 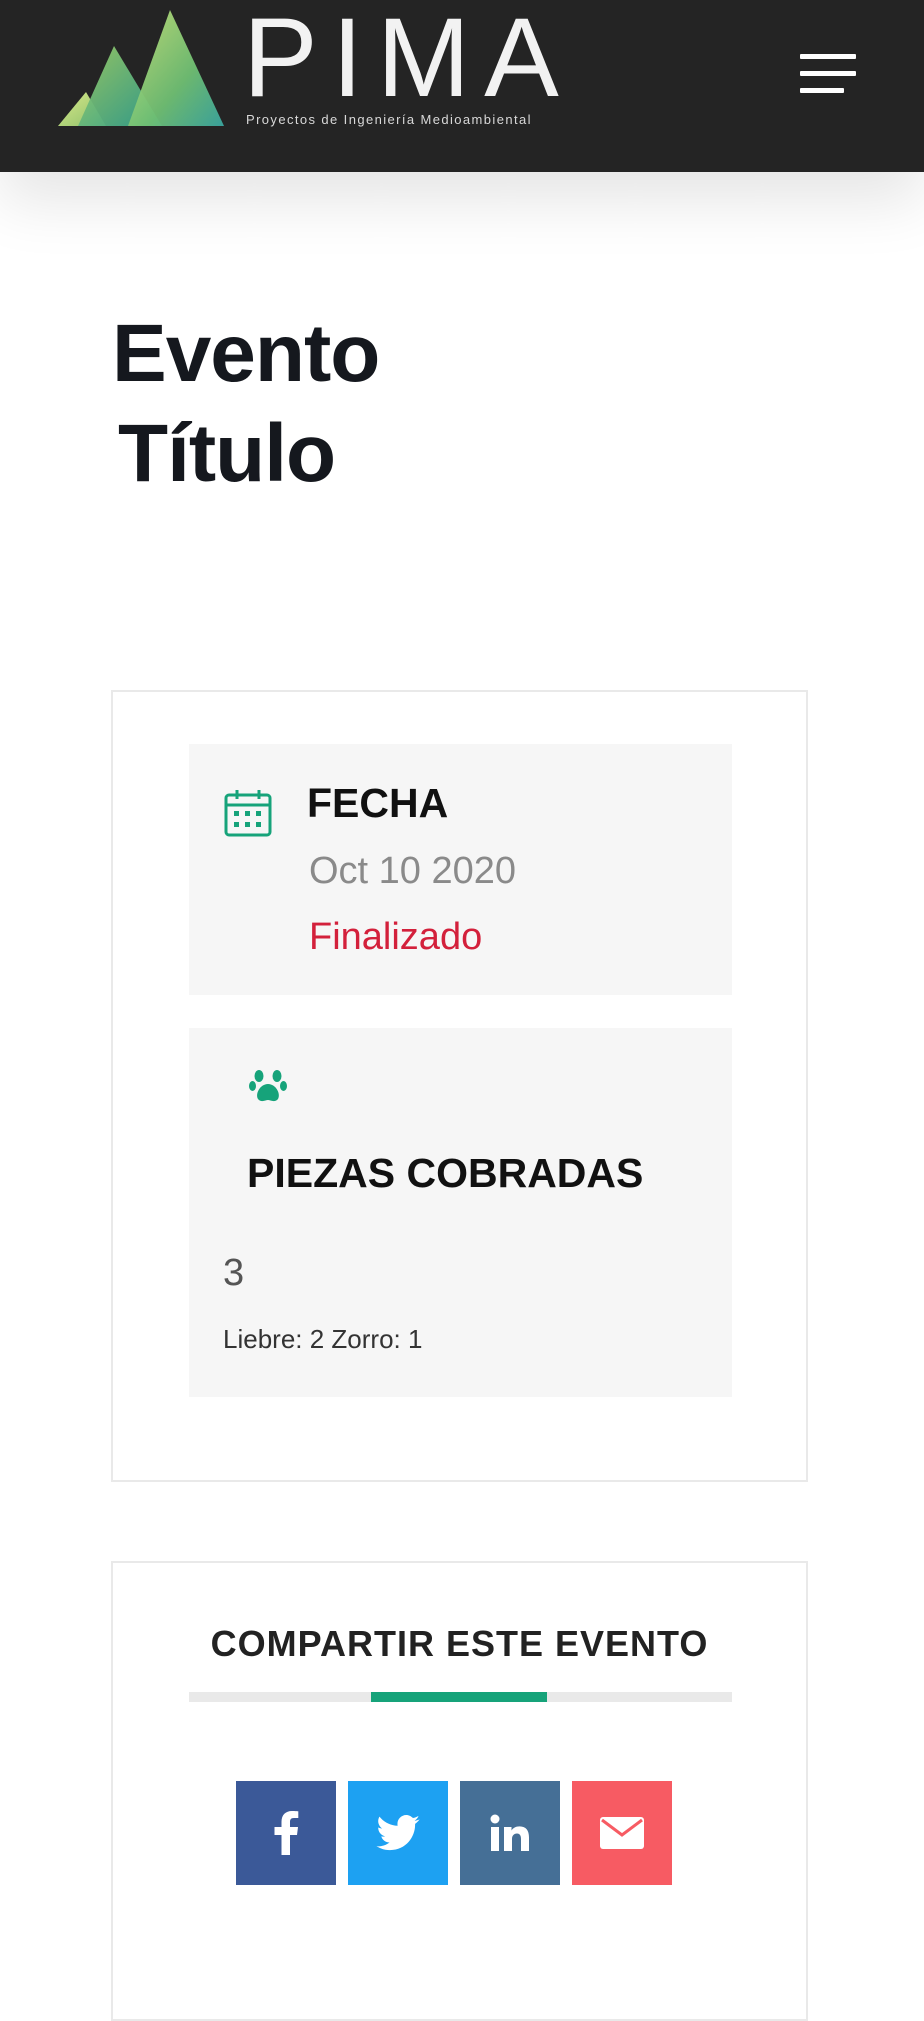 I want to click on share-email-button, so click(x=622, y=1833).